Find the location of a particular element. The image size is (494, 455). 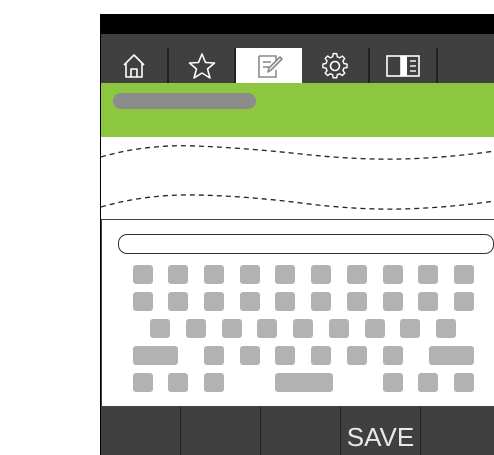

backspace-key is located at coordinates (451, 355).